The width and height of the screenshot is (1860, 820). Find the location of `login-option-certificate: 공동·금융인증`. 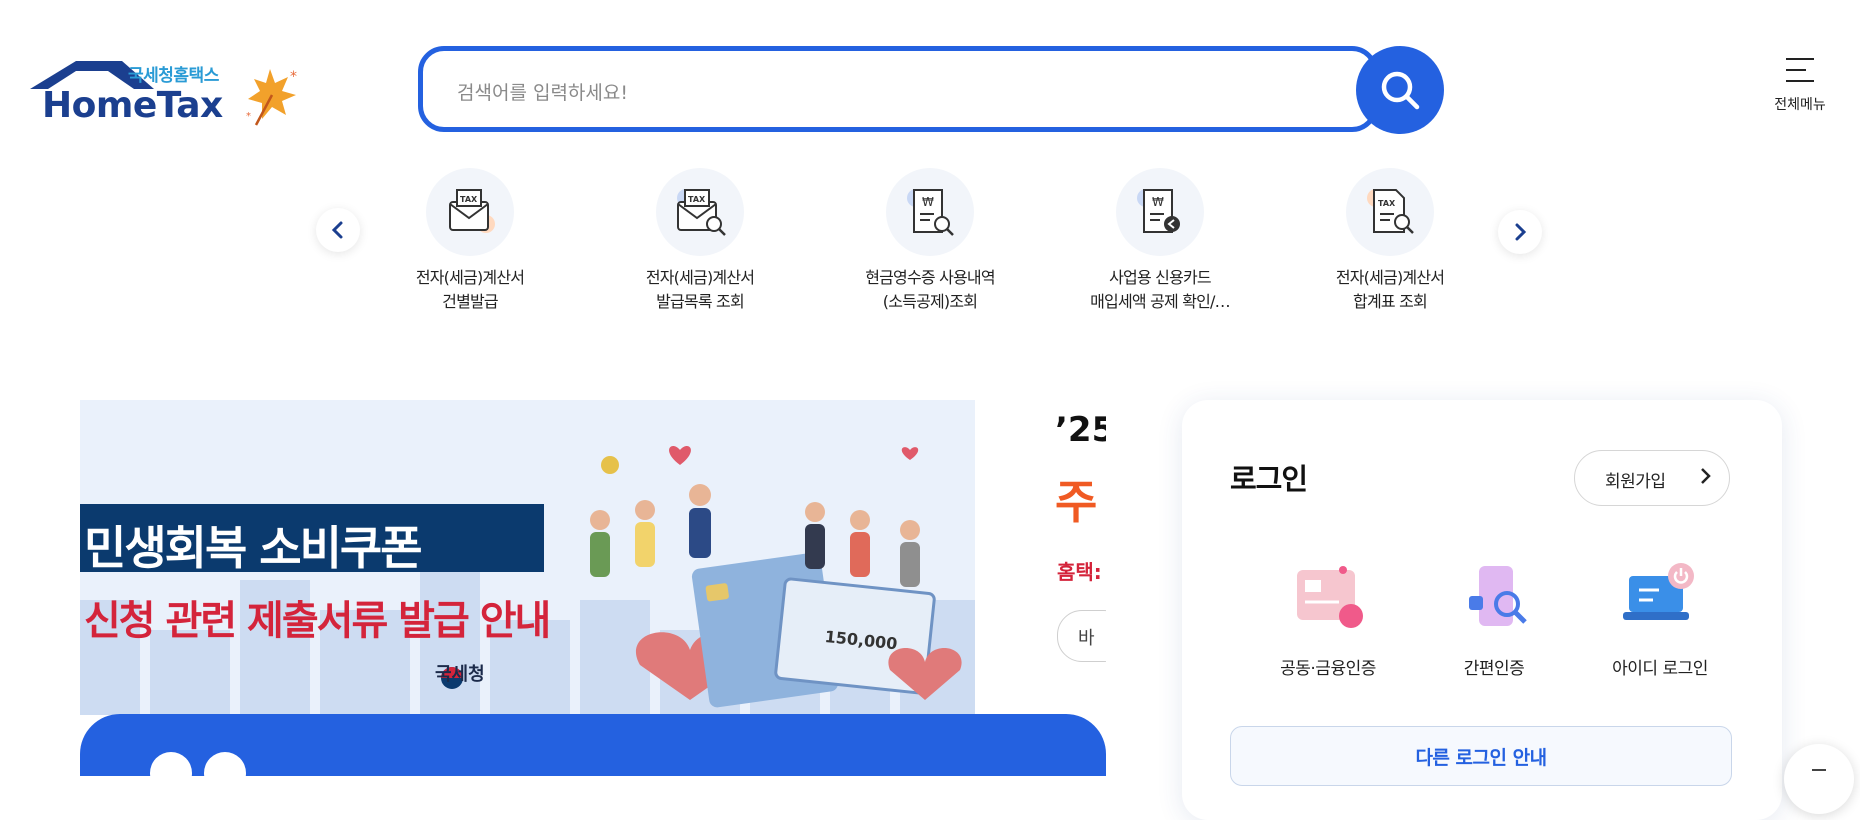

login-option-certificate: 공동·금융인증 is located at coordinates (1328, 619).